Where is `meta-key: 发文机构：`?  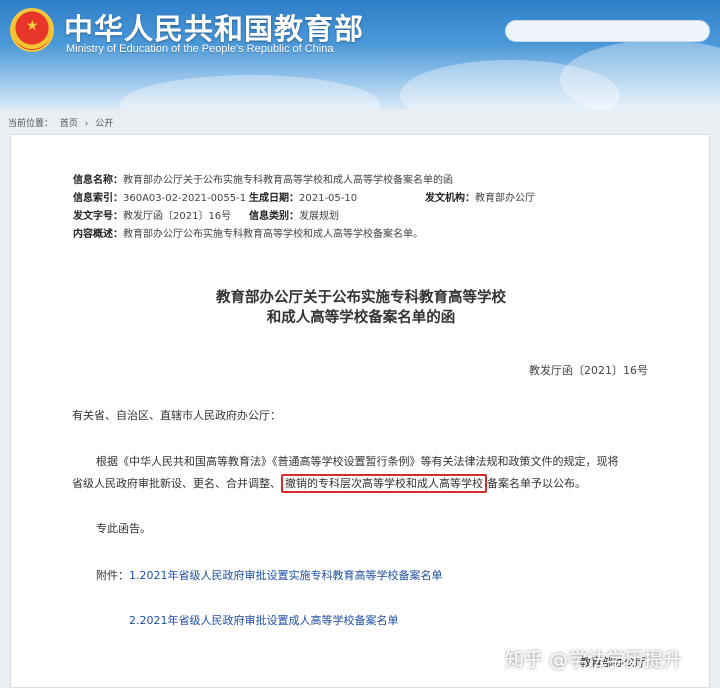
meta-key: 发文机构： is located at coordinates (450, 198).